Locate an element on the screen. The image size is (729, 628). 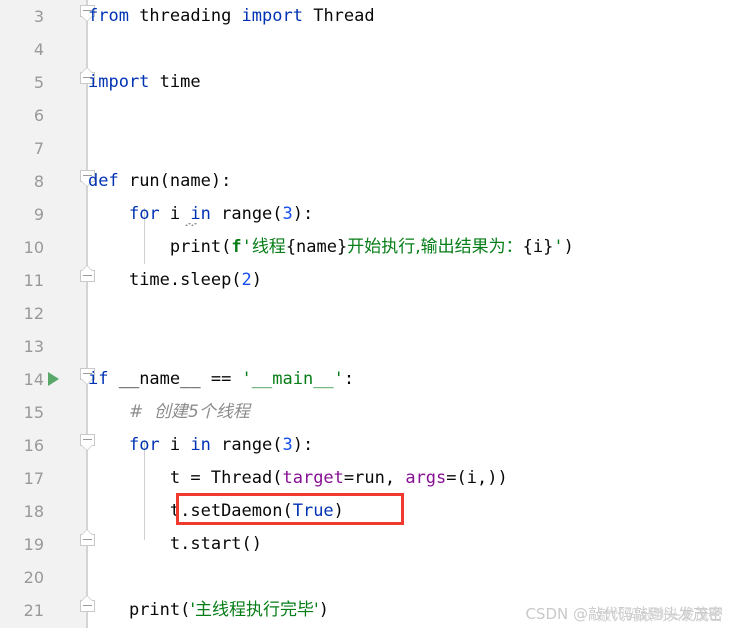
token-interpolation: {i} is located at coordinates (538, 247).